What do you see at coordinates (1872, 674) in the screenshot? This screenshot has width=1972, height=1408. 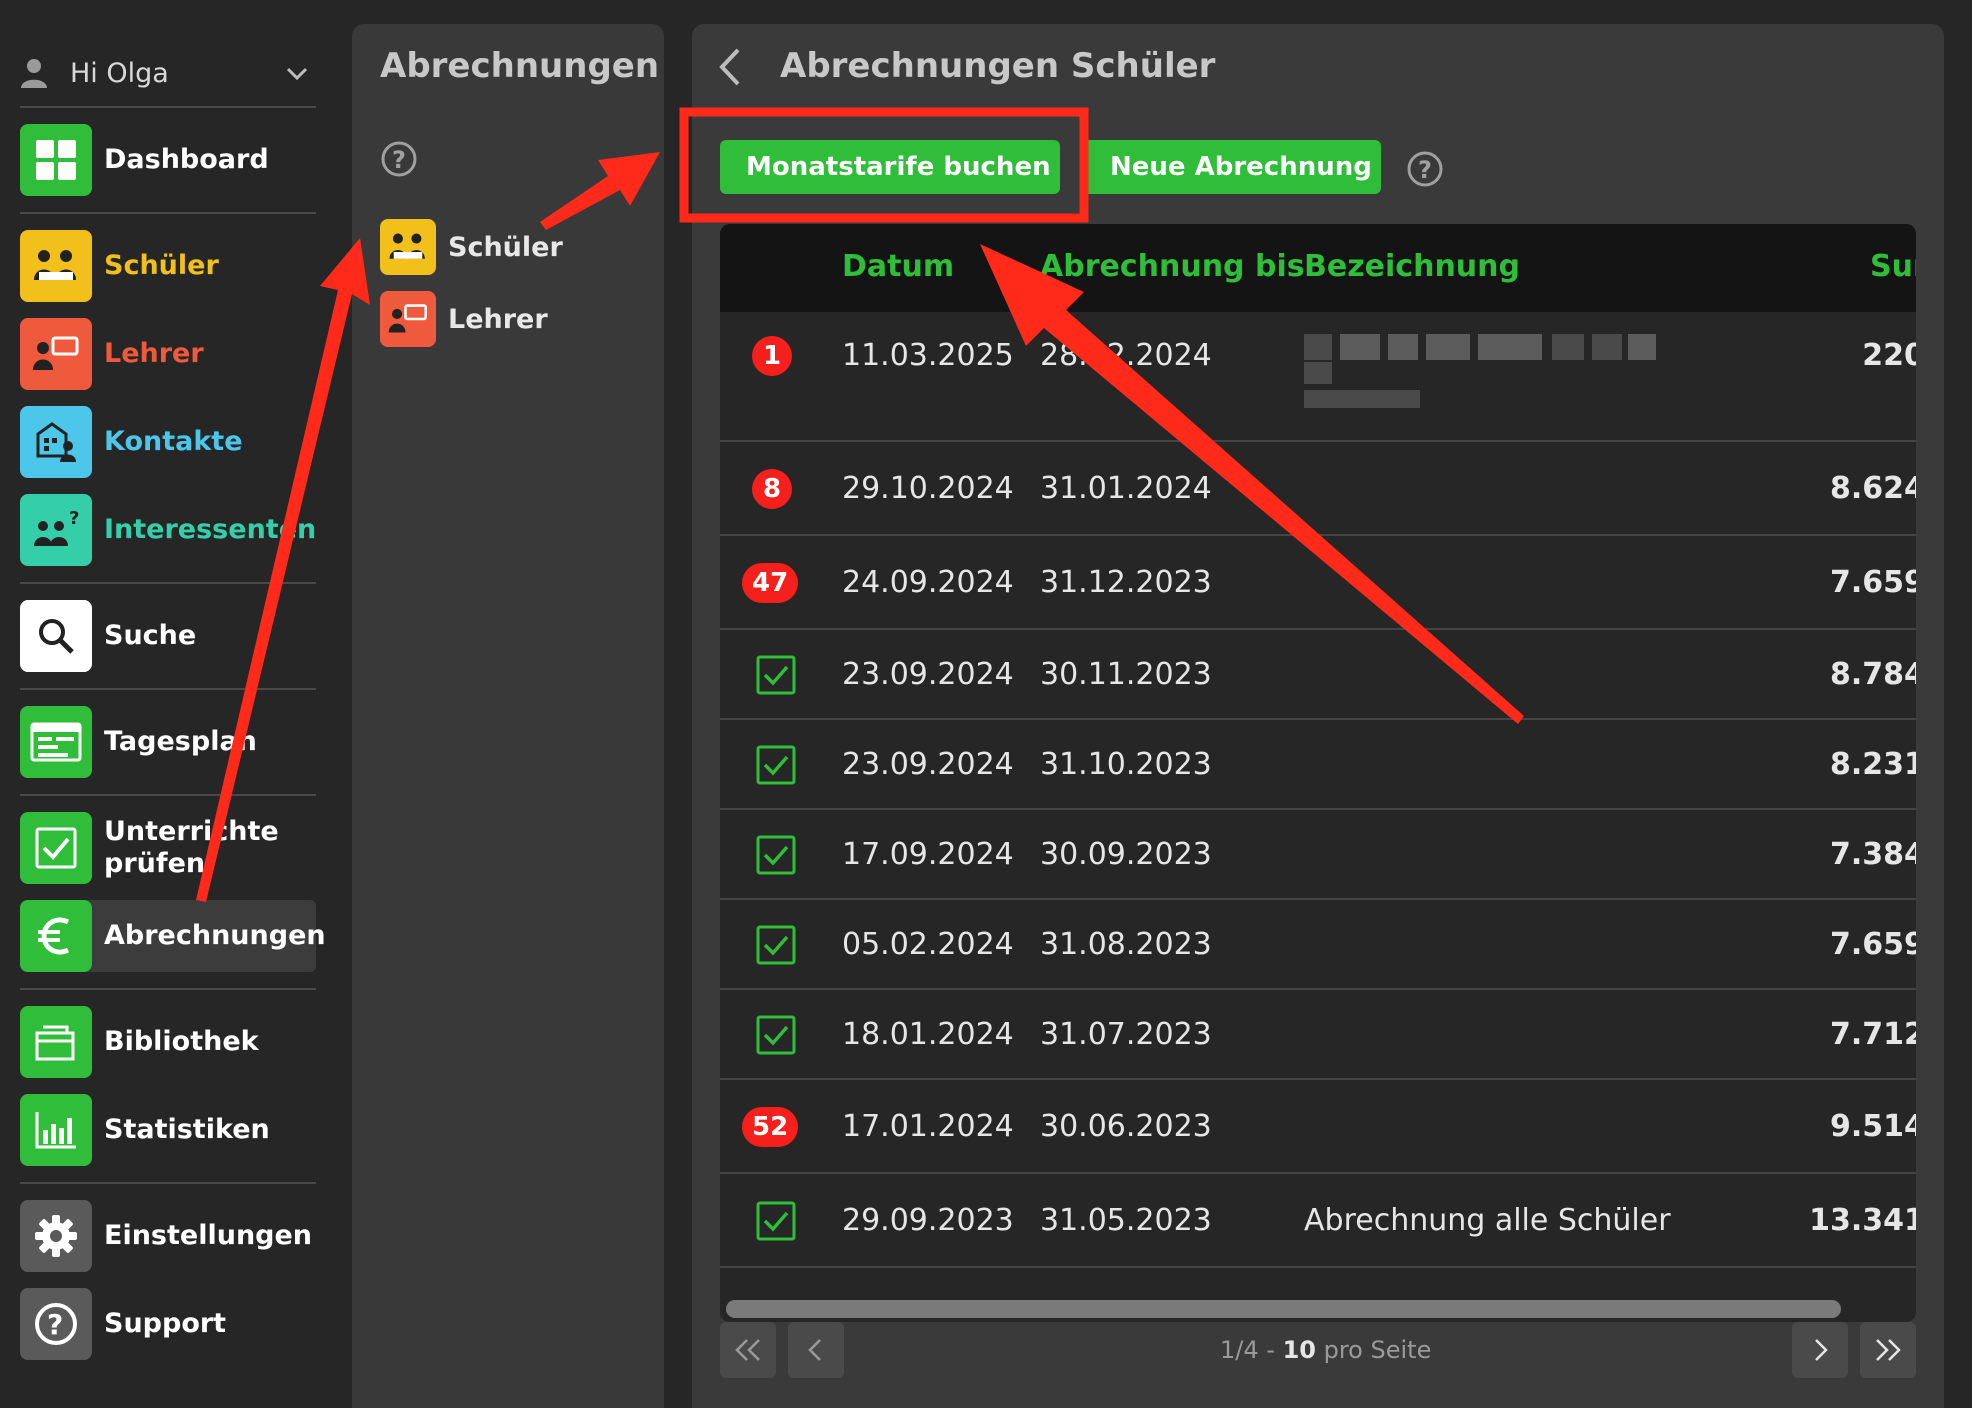 I see `cell-summe: 8.784,75` at bounding box center [1872, 674].